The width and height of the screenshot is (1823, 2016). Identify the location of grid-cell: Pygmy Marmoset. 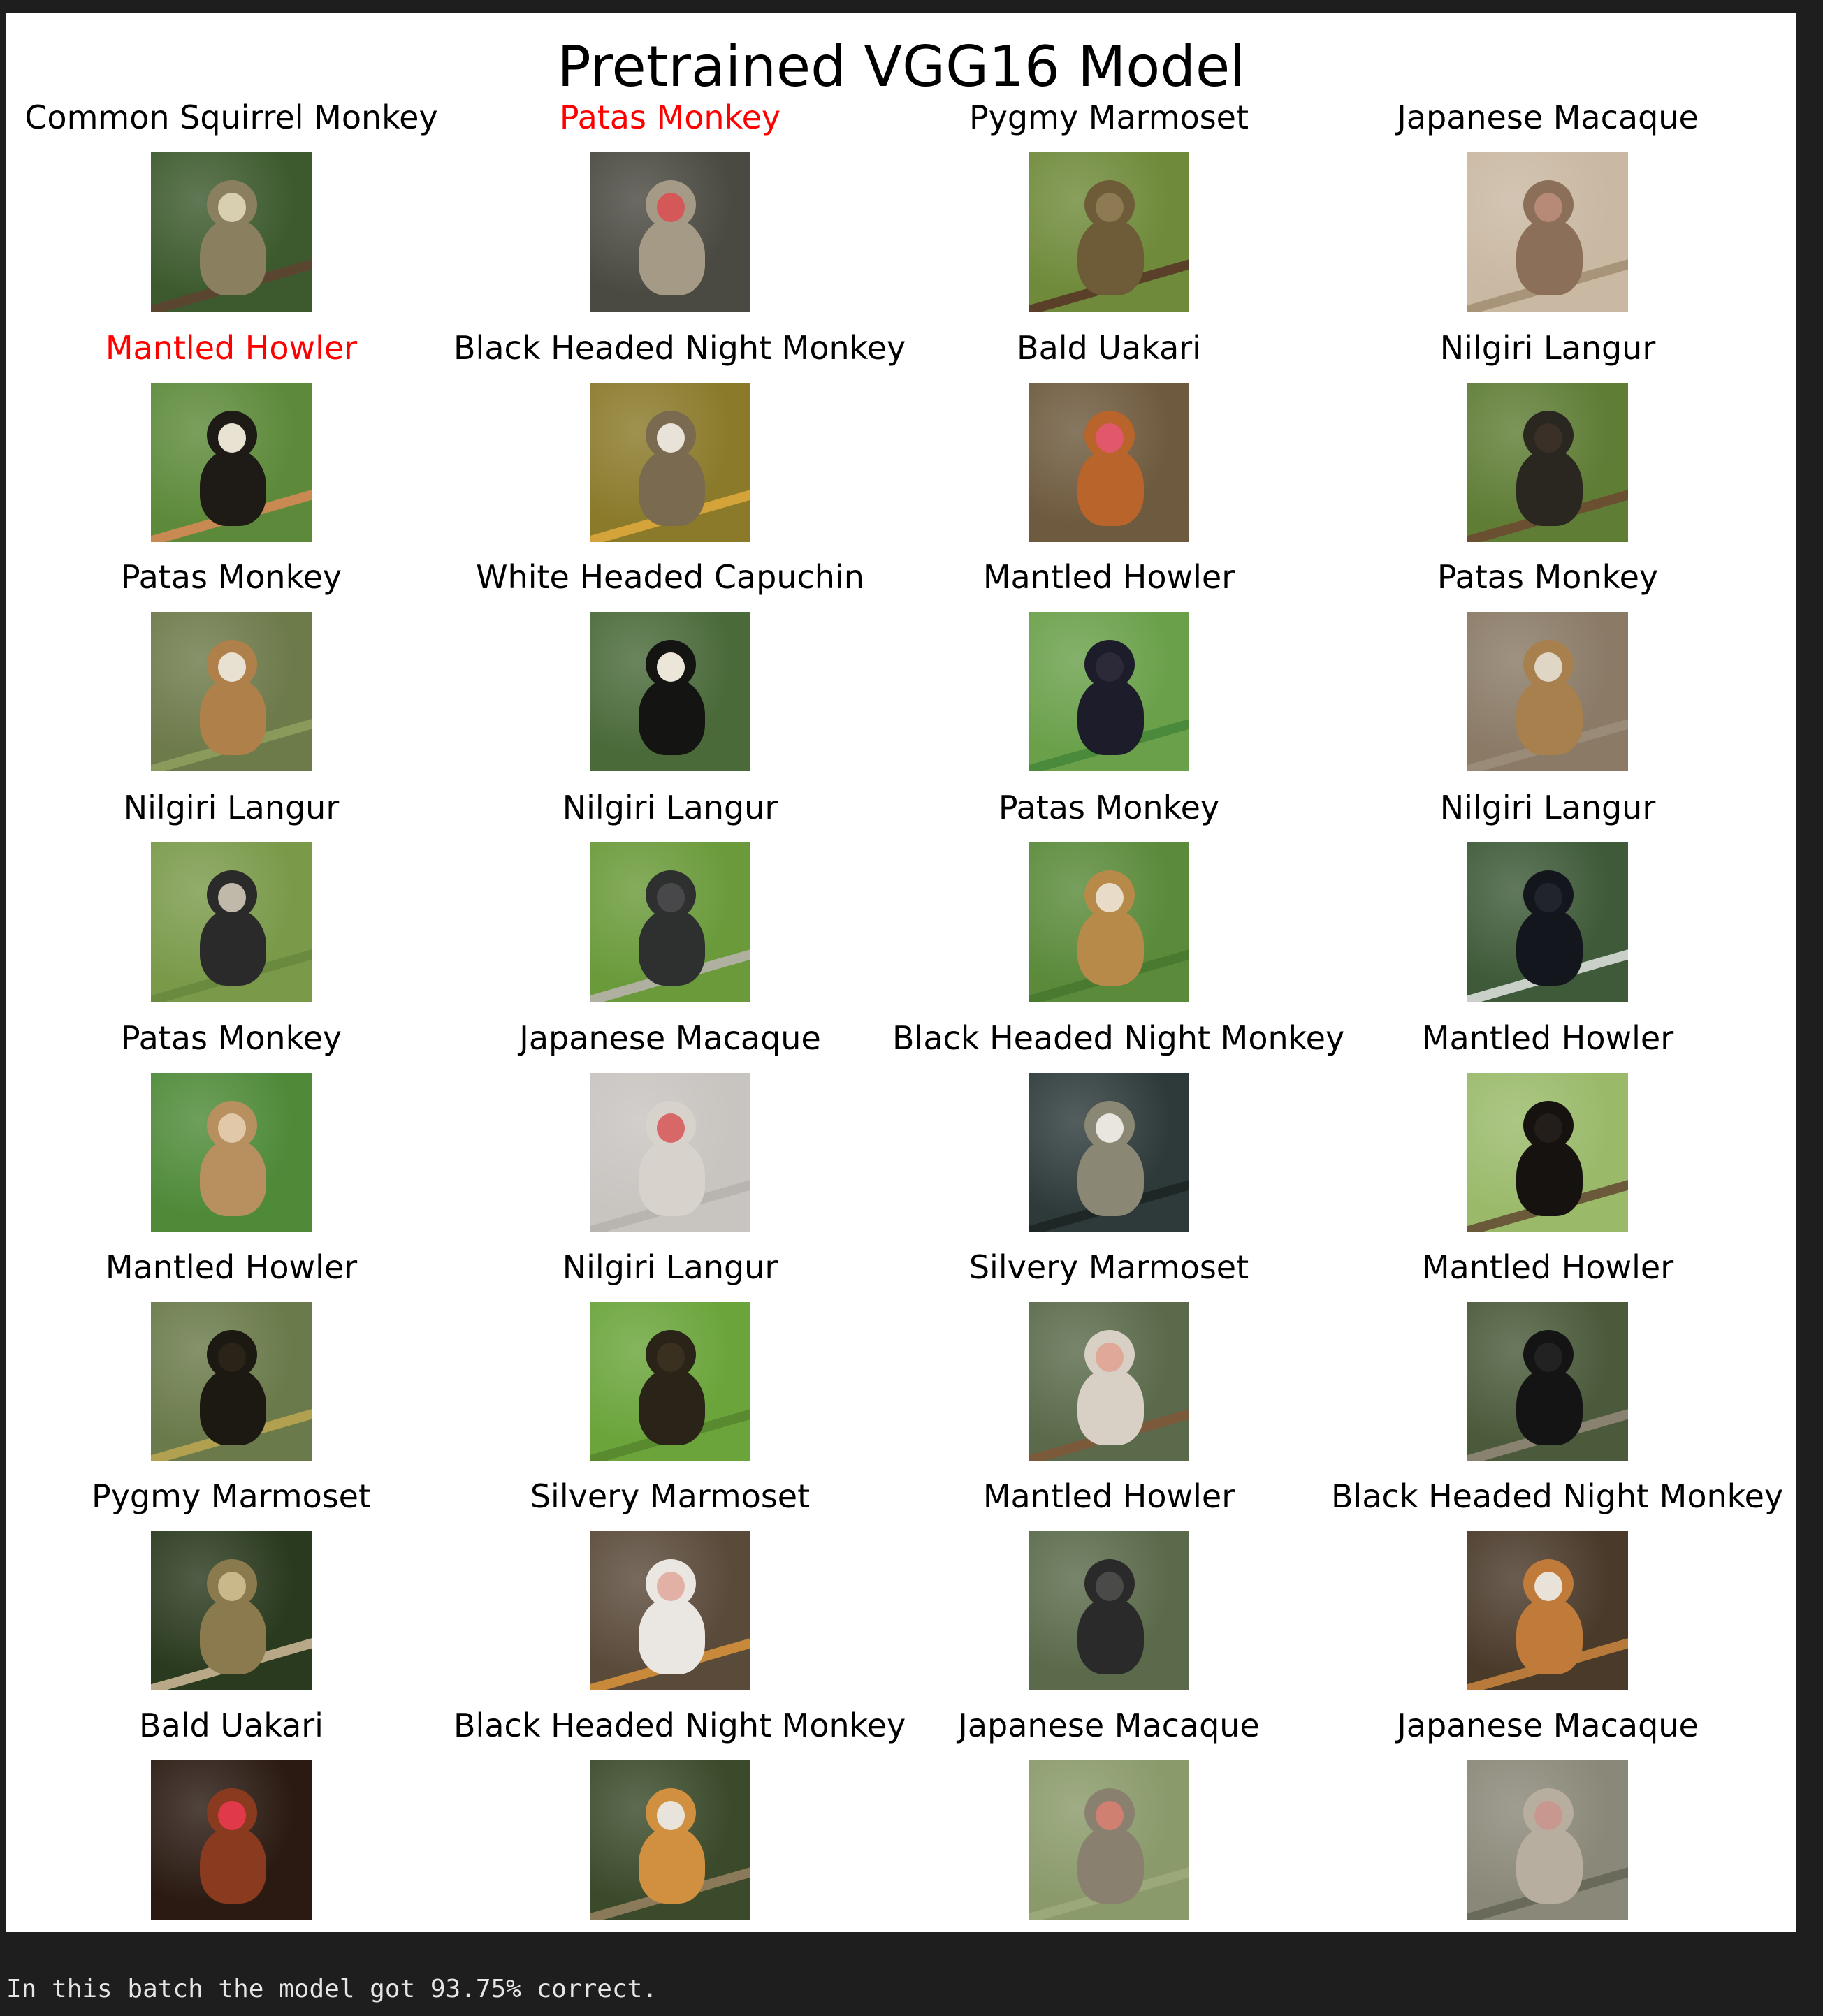
(1109, 208).